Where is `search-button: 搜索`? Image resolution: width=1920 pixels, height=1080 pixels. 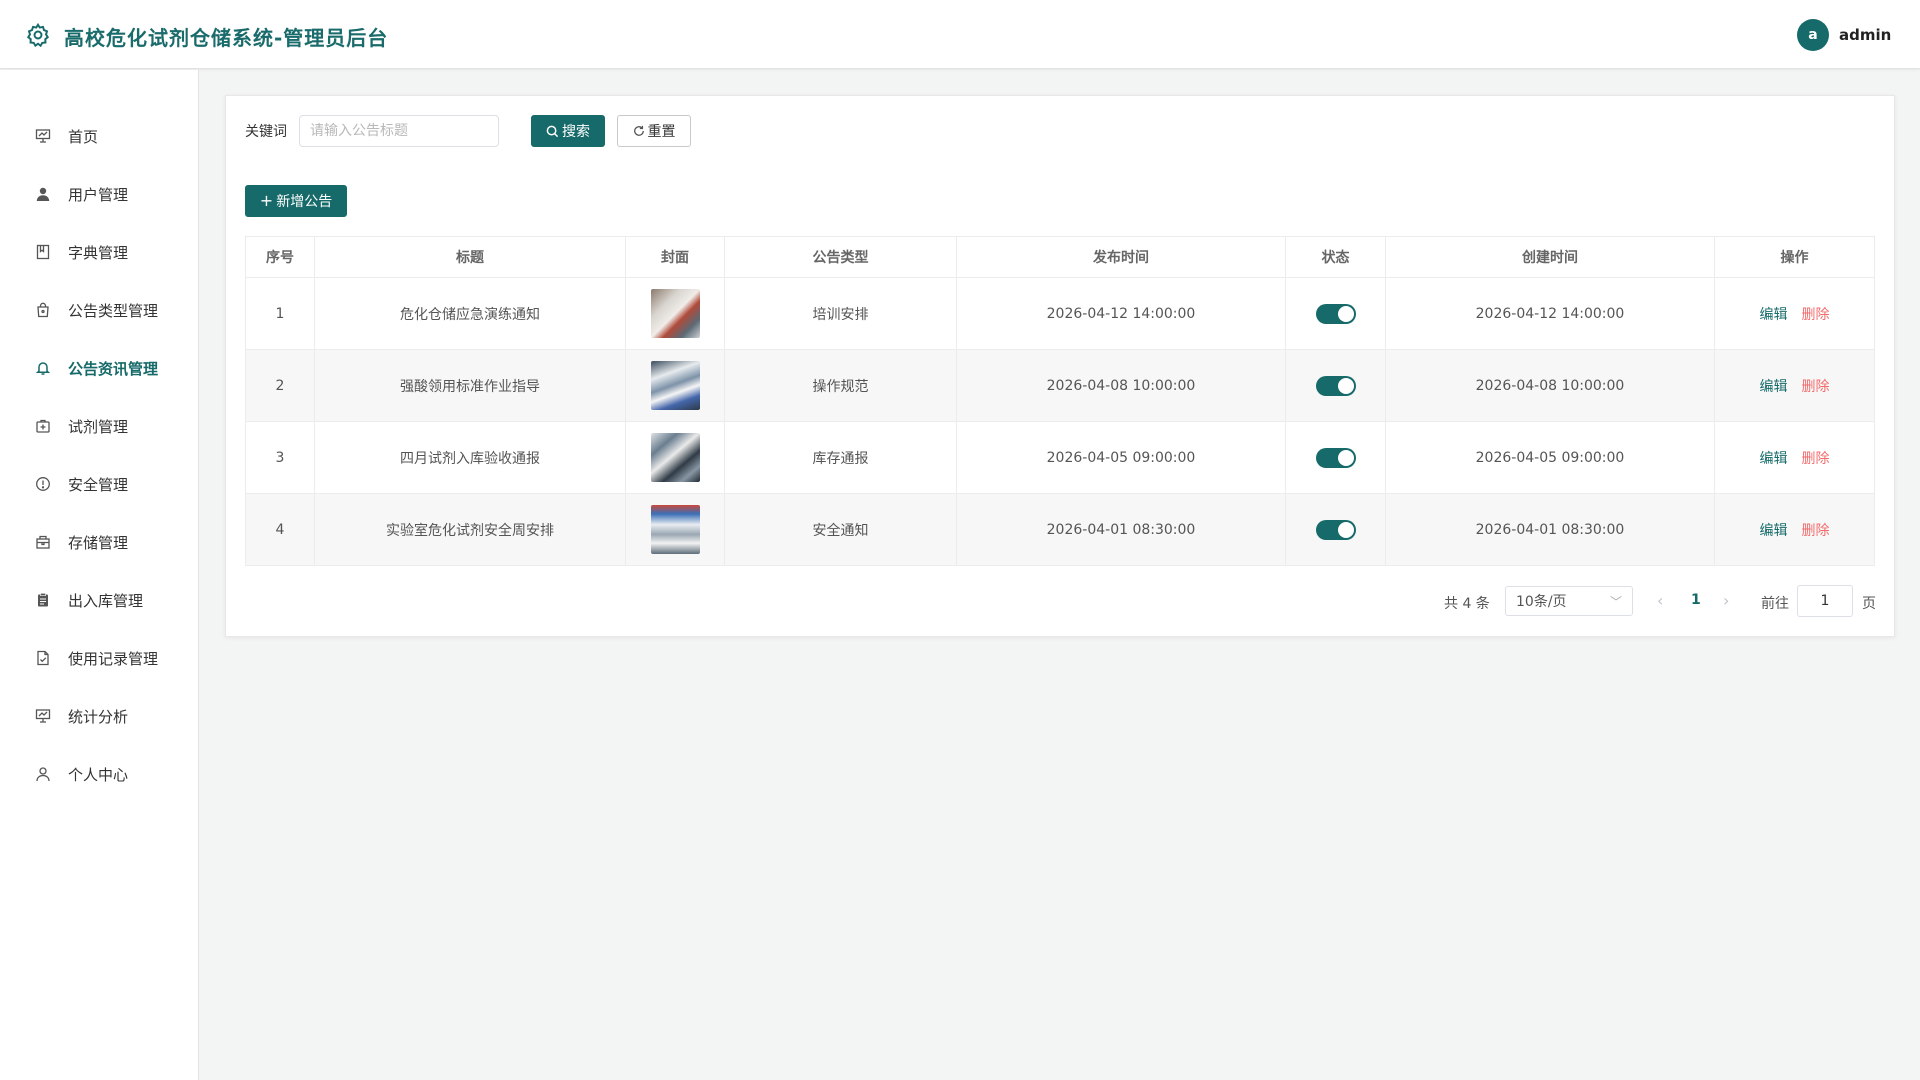
search-button: 搜索 is located at coordinates (568, 131).